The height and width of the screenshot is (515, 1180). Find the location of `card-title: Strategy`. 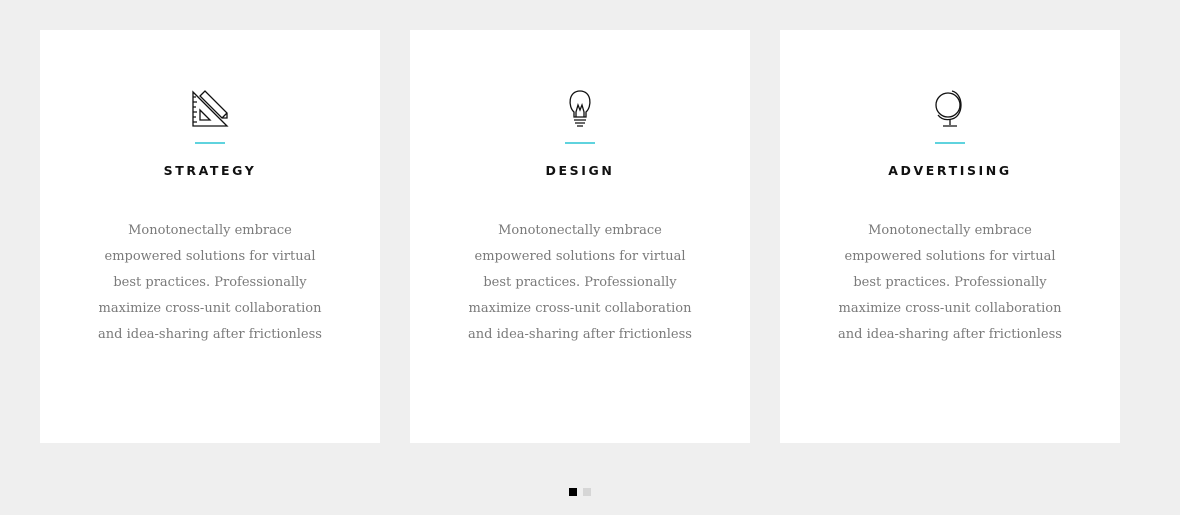

card-title: Strategy is located at coordinates (210, 170).